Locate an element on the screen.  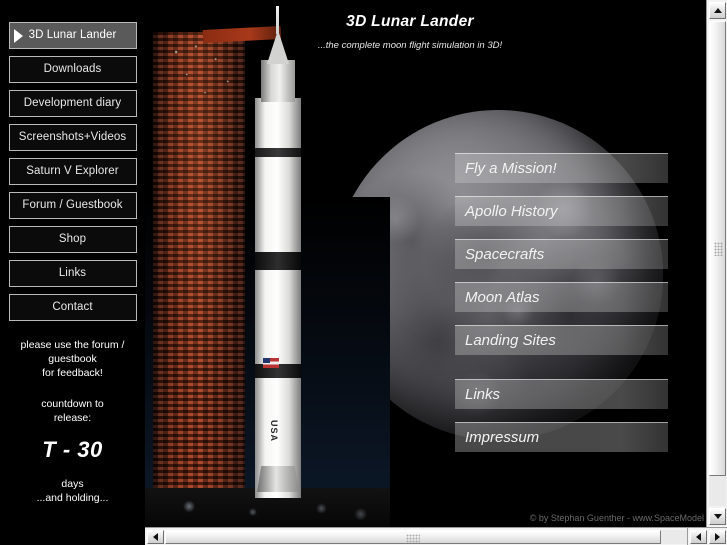
sidebar-item-label: Downloads is located at coordinates (72, 69).